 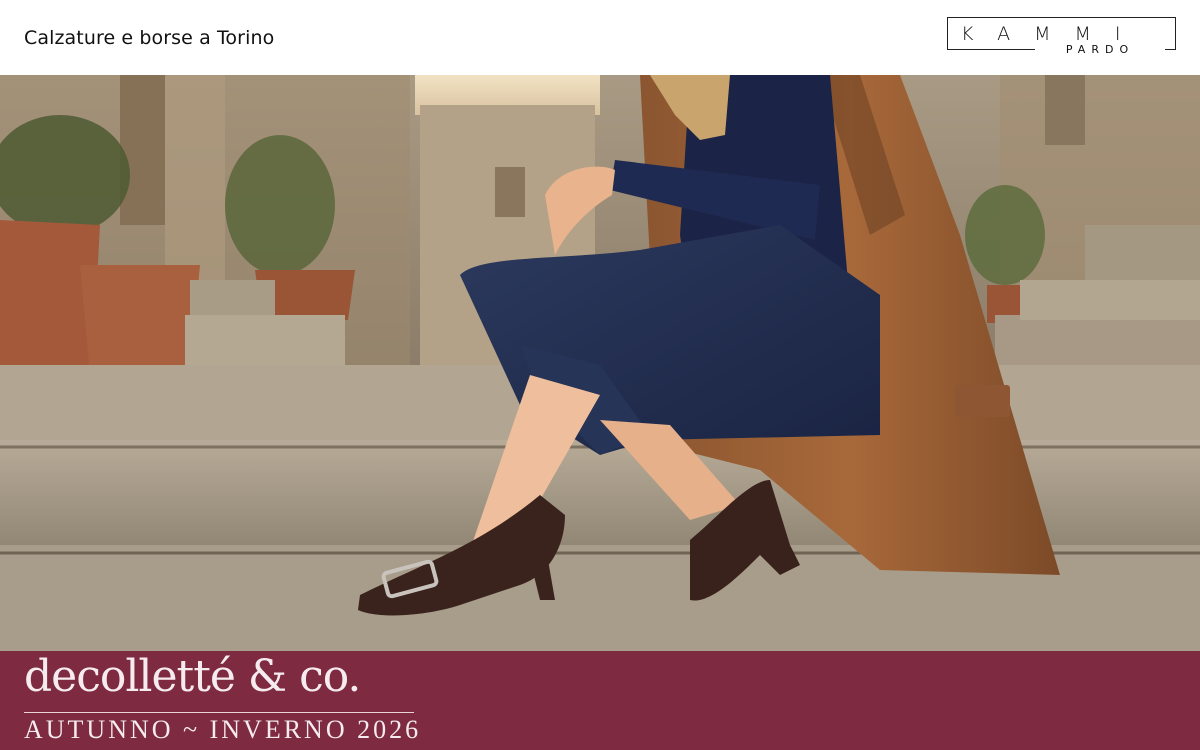 I want to click on brand-logo: KAMMI PARDO, so click(x=1061, y=37).